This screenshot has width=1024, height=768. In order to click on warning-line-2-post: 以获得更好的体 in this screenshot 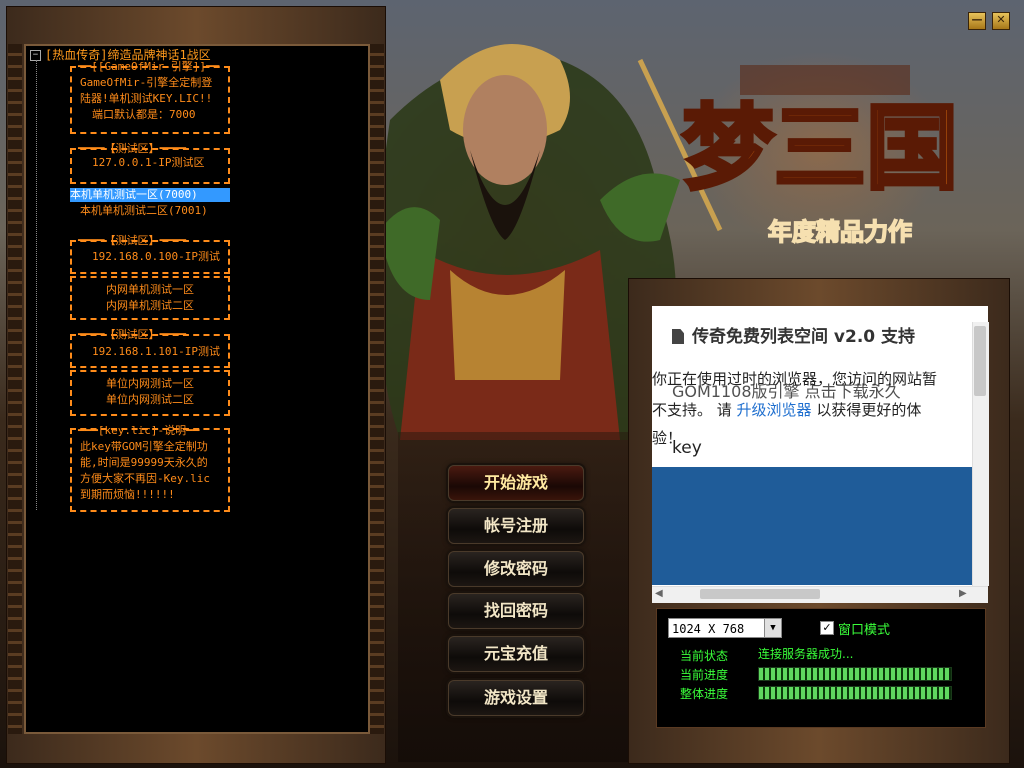, I will do `click(866, 410)`.